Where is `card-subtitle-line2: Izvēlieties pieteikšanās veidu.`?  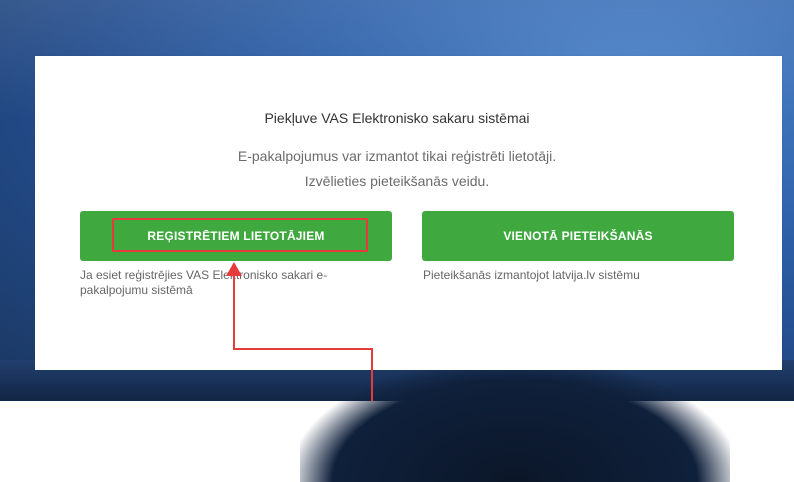 card-subtitle-line2: Izvēlieties pieteikšanās veidu. is located at coordinates (397, 181).